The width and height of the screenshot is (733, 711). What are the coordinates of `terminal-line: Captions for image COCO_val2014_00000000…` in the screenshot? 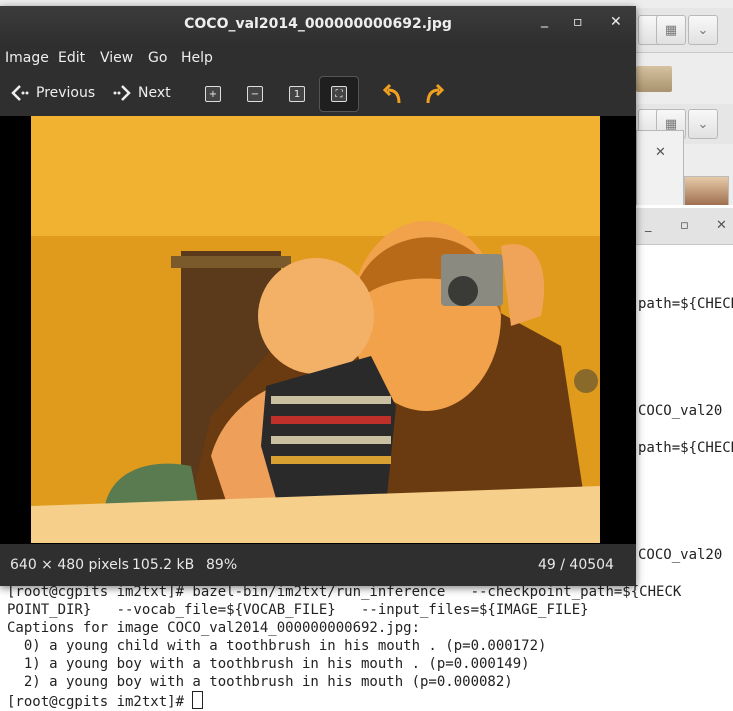 It's located at (214, 628).